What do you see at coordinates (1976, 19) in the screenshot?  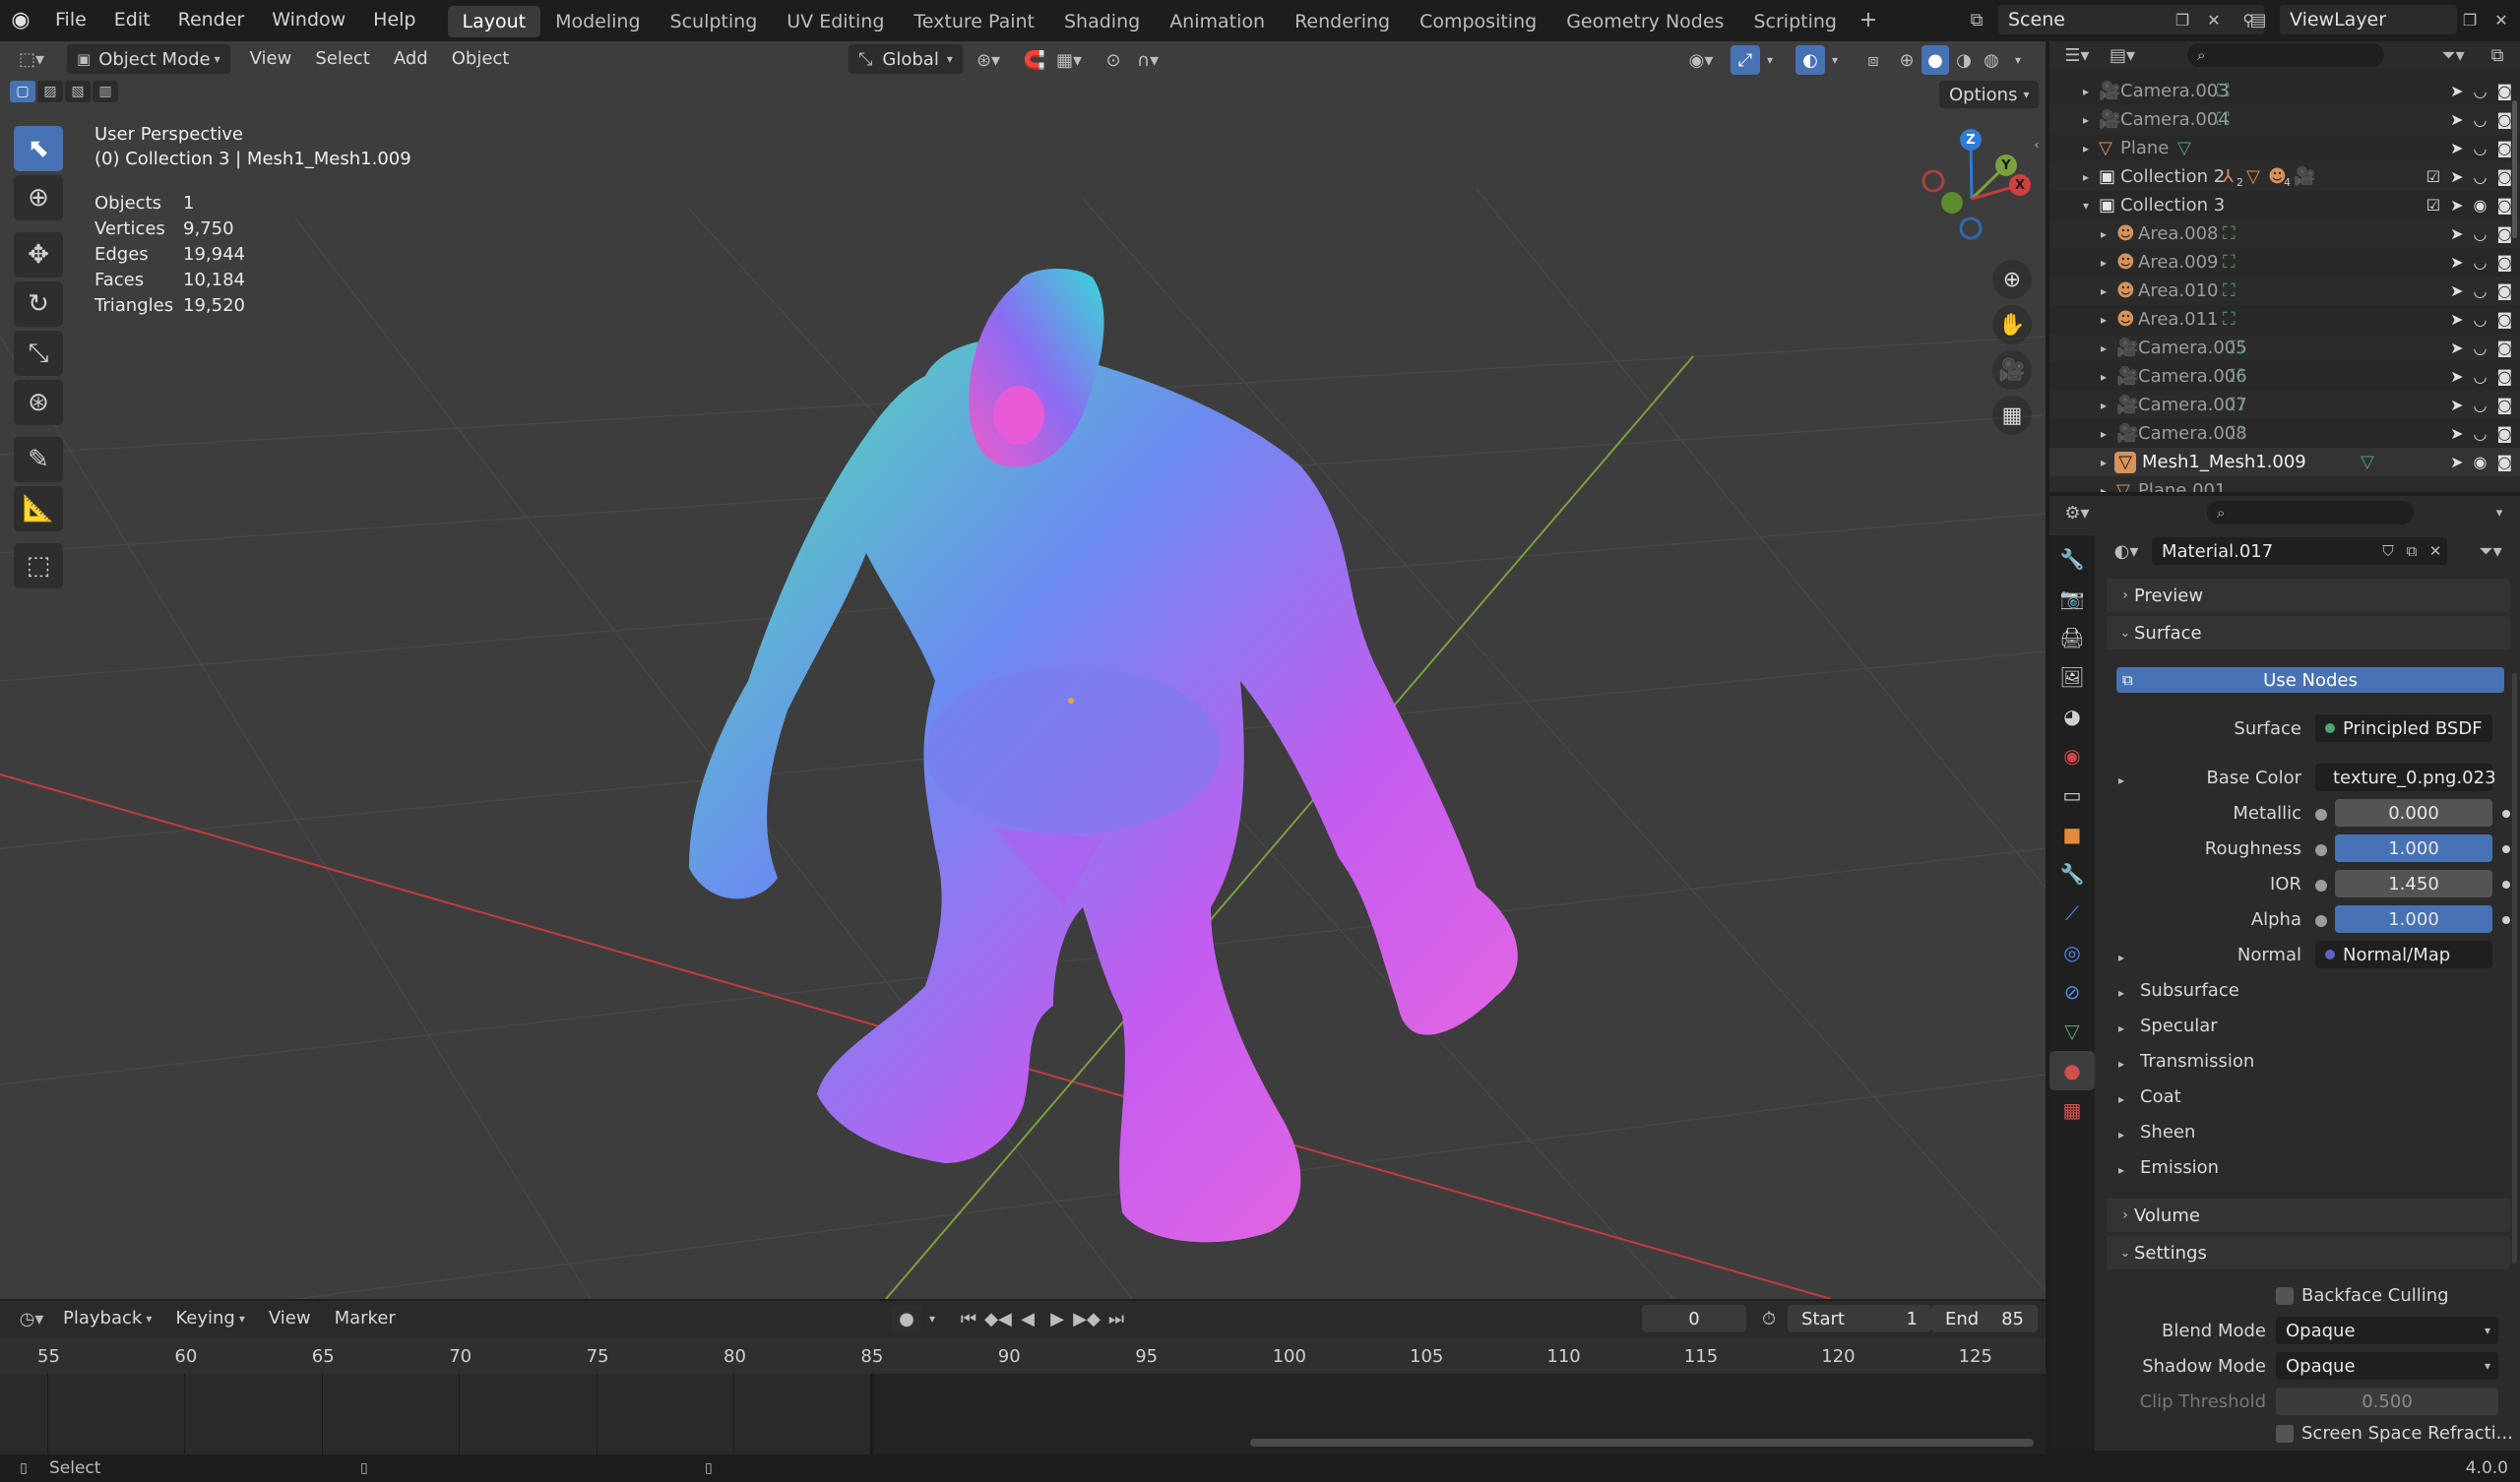 I see `scene-icon: ⧉` at bounding box center [1976, 19].